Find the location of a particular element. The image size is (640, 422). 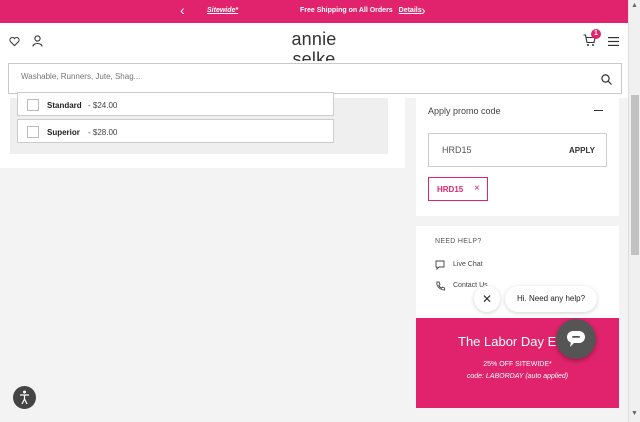

scroll-thumb is located at coordinates (635, 175).